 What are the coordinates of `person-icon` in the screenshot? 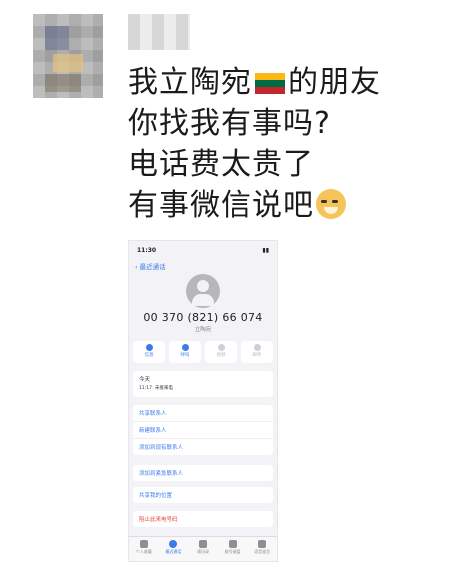 It's located at (202, 544).